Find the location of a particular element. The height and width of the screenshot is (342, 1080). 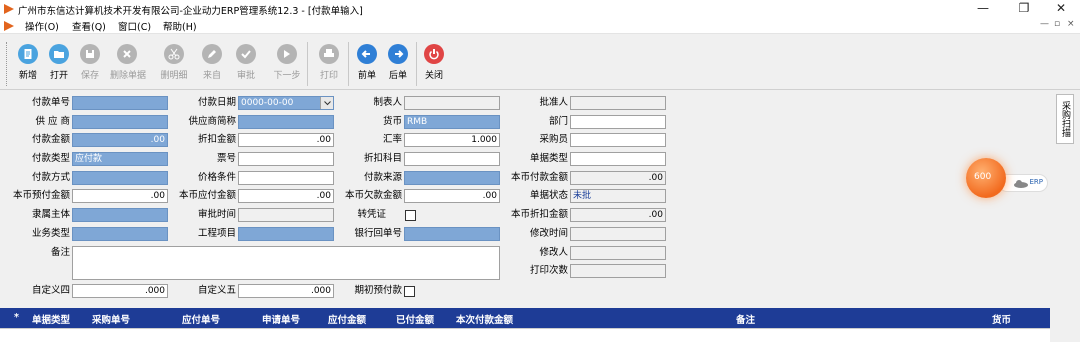

supplier-field is located at coordinates (120, 122).